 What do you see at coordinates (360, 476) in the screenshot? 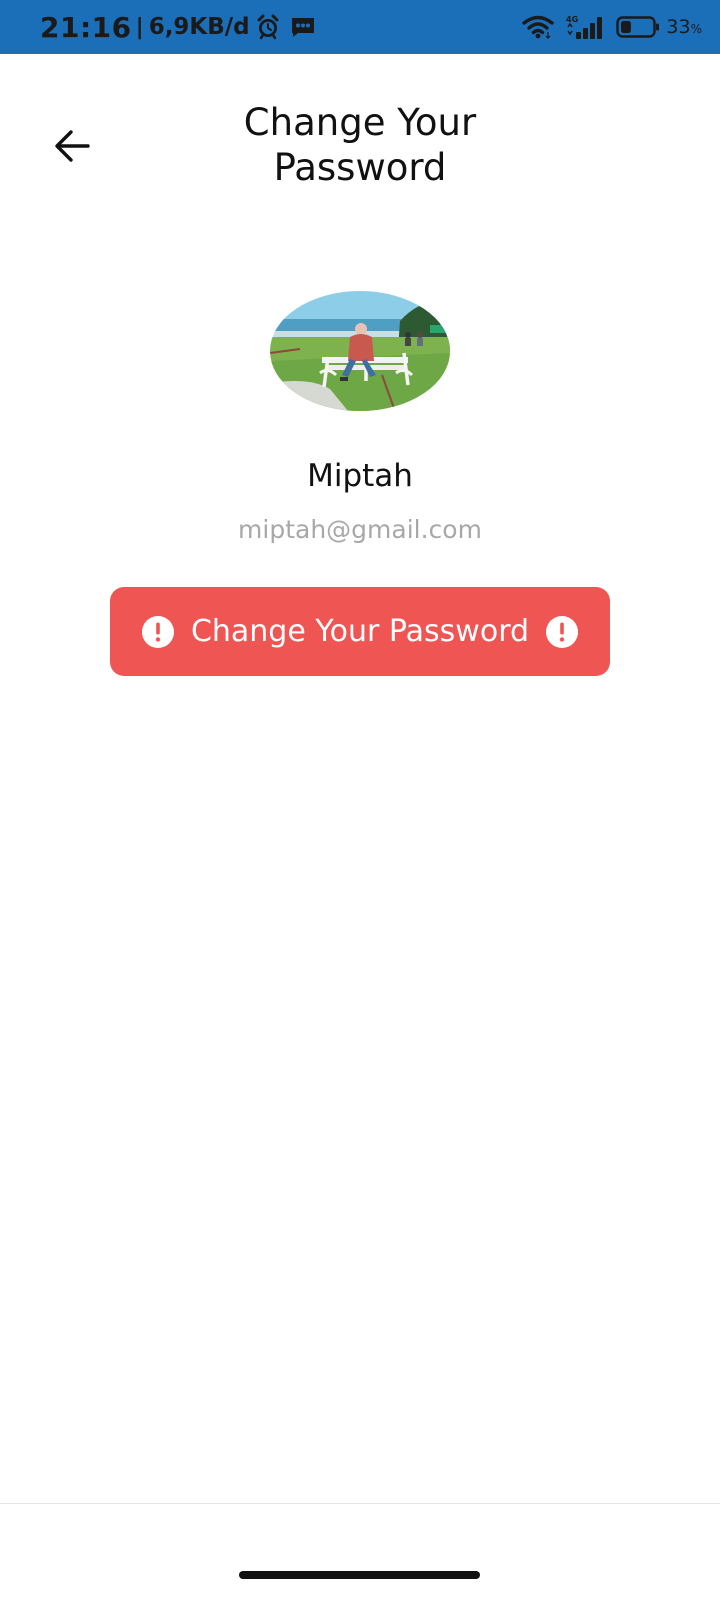
I see `user-name: Miptah` at bounding box center [360, 476].